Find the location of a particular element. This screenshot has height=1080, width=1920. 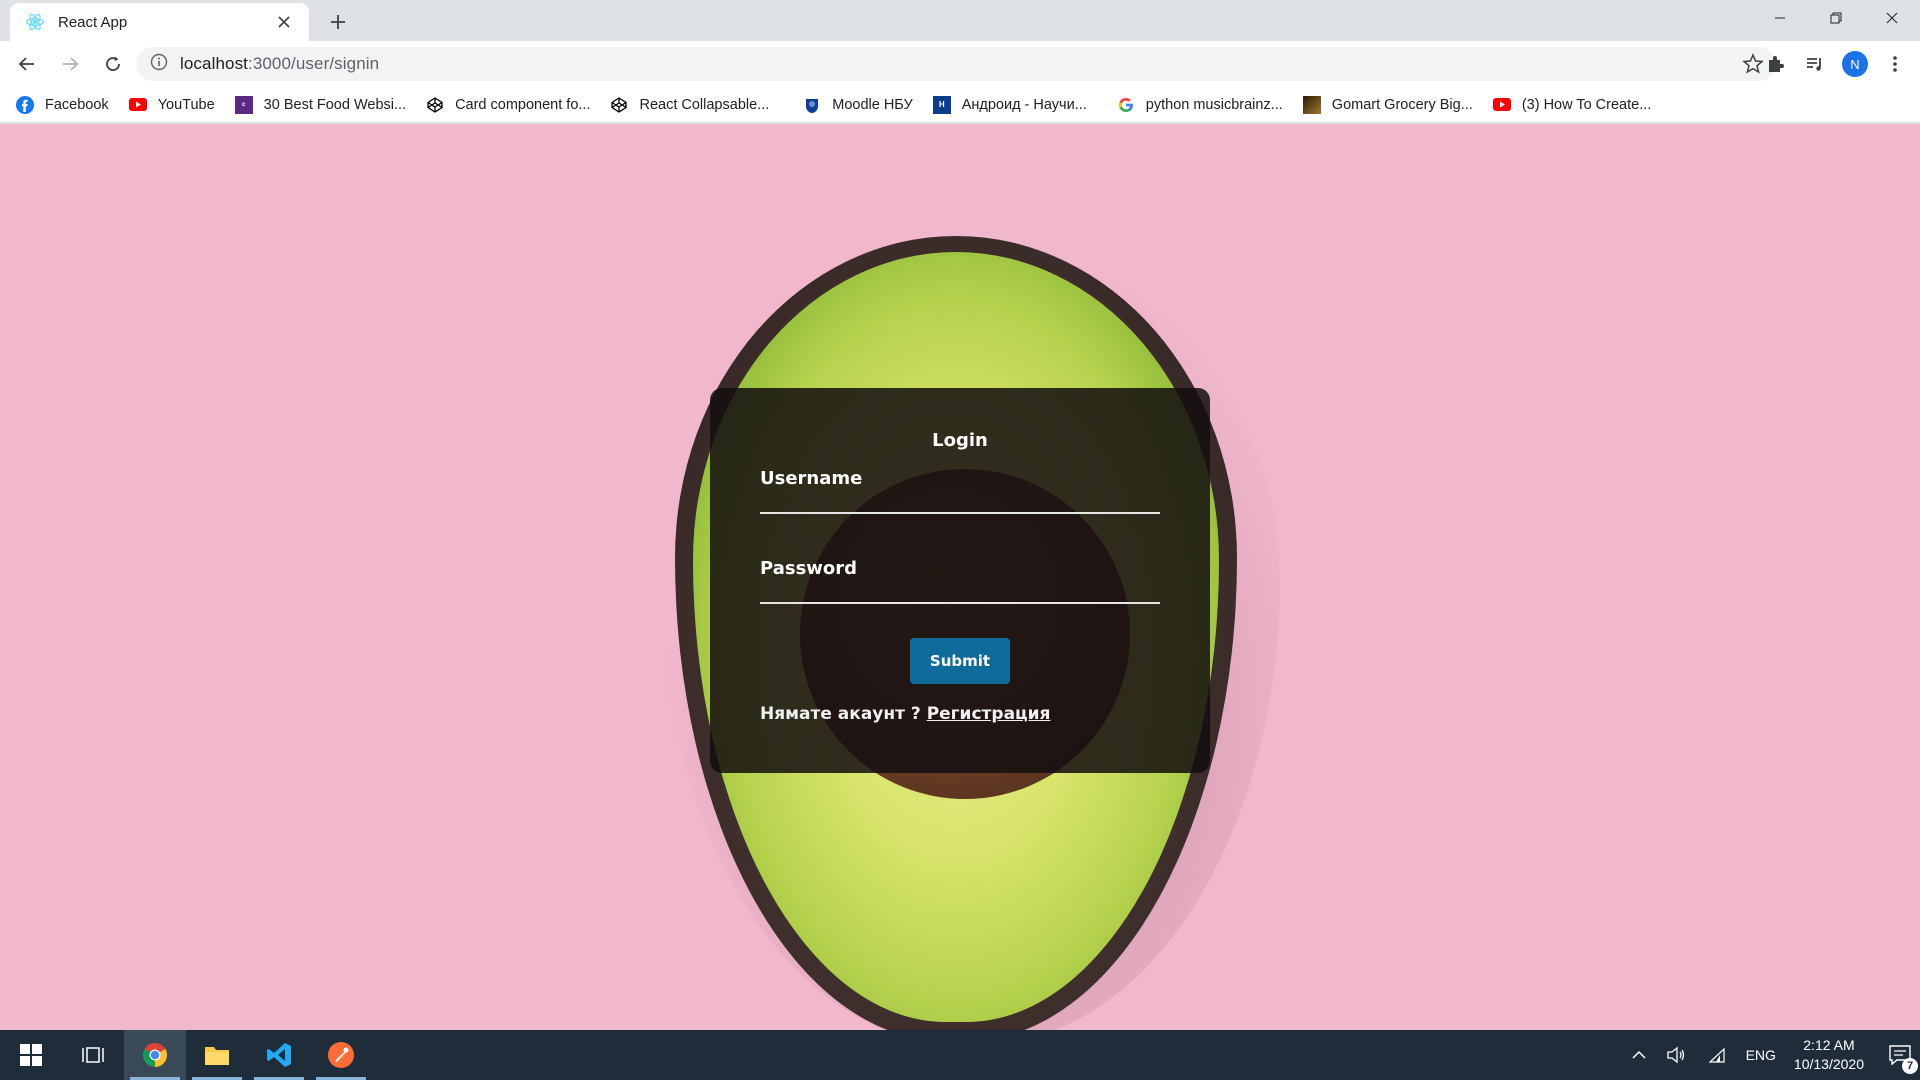

close-icon is located at coordinates (1892, 18).